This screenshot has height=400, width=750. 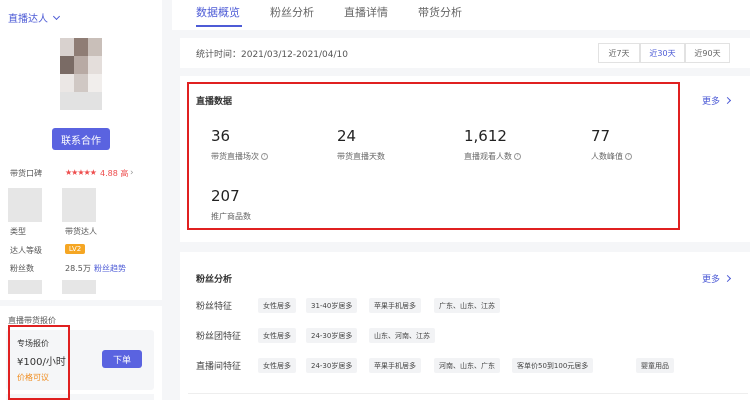 I want to click on fan-tag: 山东、河南、江苏, so click(x=402, y=335).